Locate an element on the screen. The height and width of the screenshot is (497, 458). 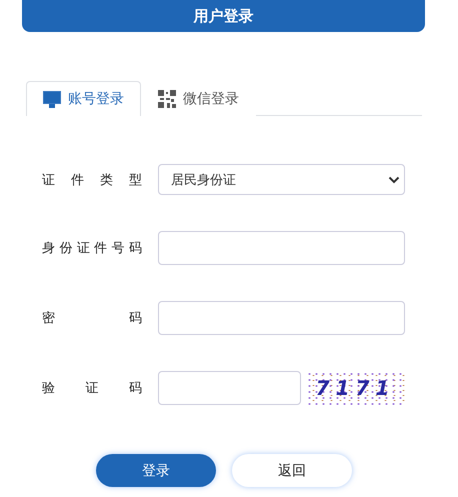
select-field: 居民身份证 is located at coordinates (281, 179).